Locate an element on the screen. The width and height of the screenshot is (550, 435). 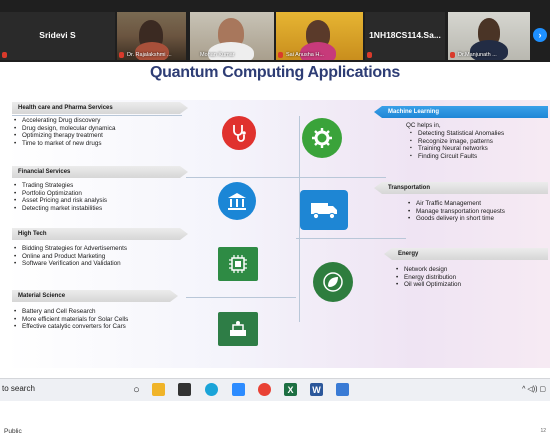
list-item: Trading Strategies is located at coordinates (59, 186).